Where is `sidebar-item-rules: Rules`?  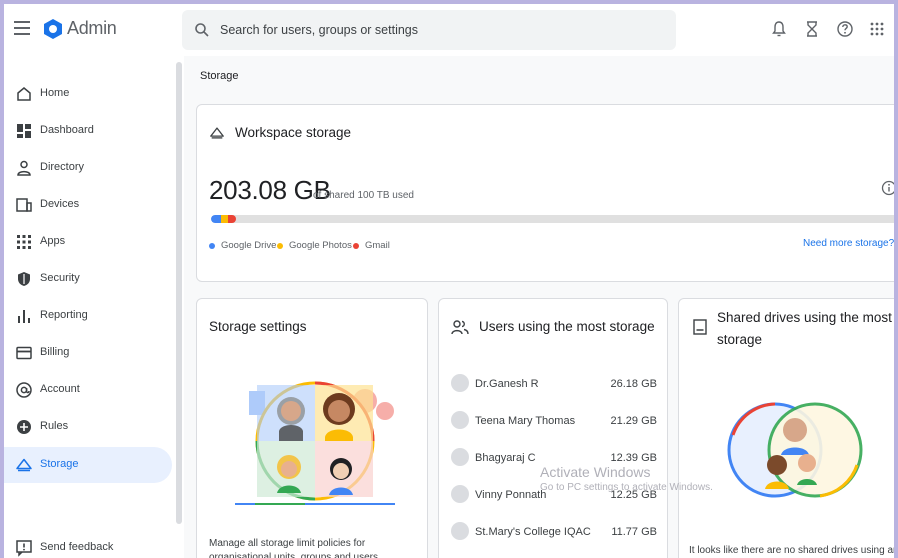 sidebar-item-rules: Rules is located at coordinates (88, 427).